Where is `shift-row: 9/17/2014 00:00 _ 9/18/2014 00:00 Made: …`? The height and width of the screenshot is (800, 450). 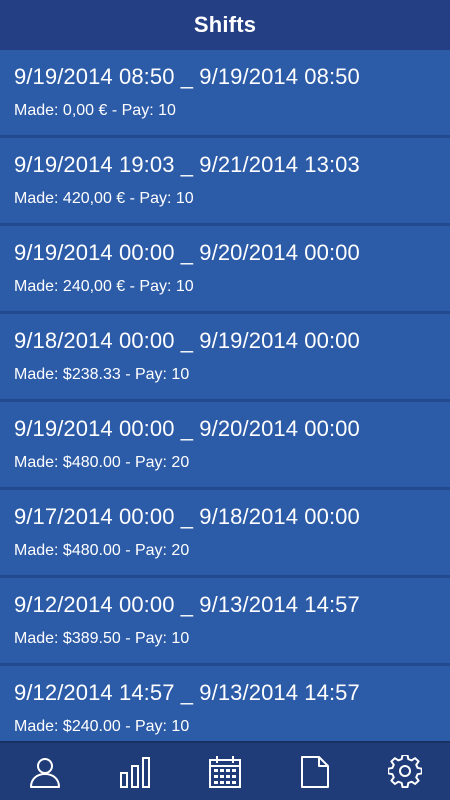 shift-row: 9/17/2014 00:00 _ 9/18/2014 00:00 Made: … is located at coordinates (225, 534).